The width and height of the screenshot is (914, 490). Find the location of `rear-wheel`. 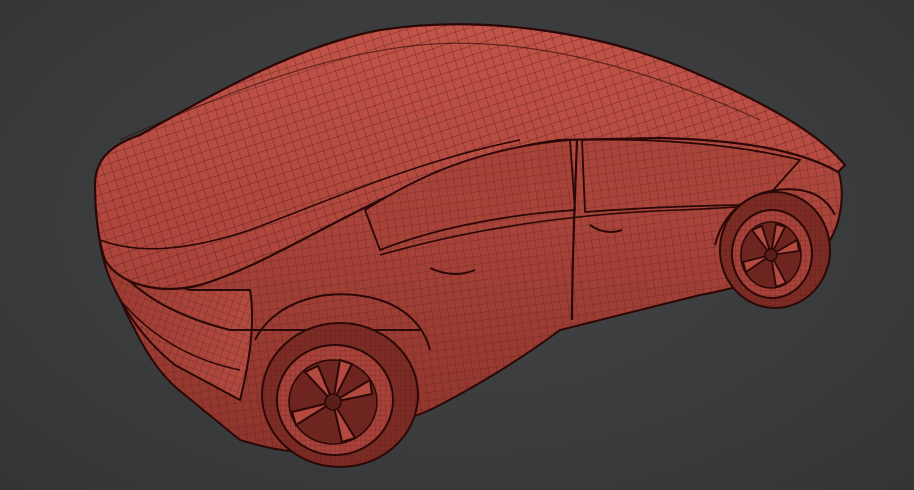

rear-wheel is located at coordinates (340, 395).